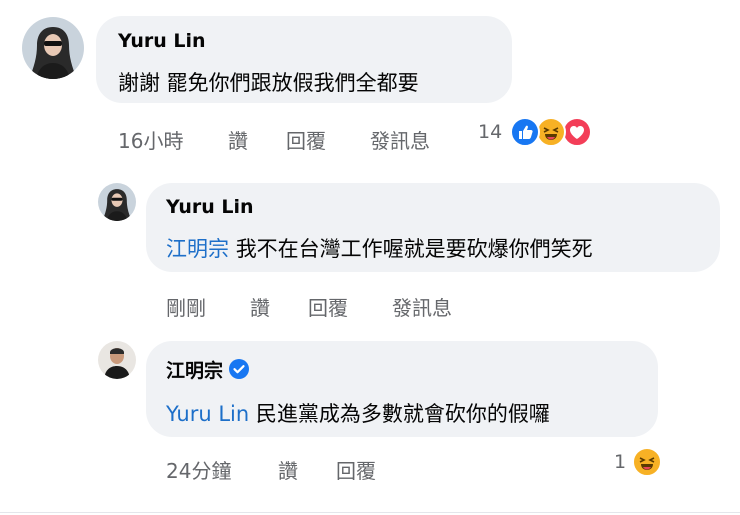 The image size is (740, 515). Describe the element at coordinates (186, 306) in the screenshot. I see `comment-timestamp: 剛剛` at that location.